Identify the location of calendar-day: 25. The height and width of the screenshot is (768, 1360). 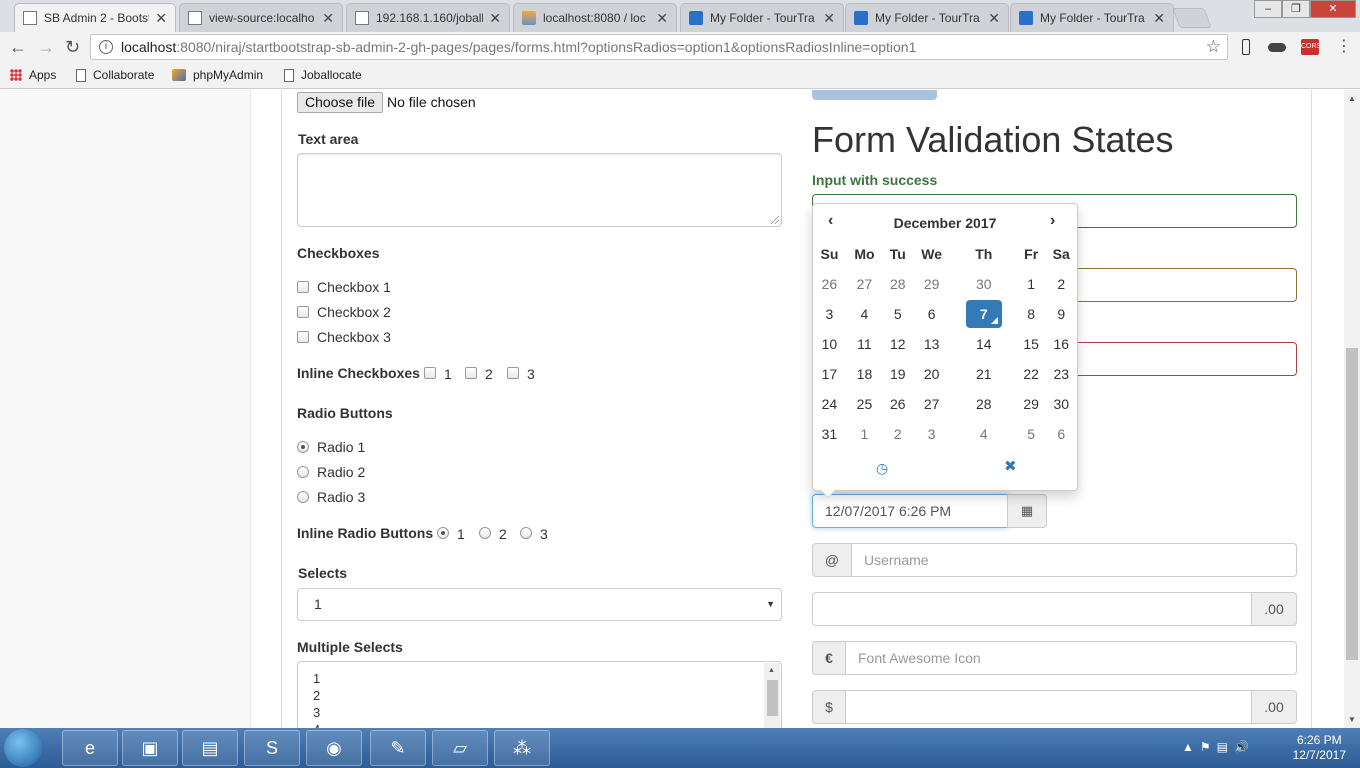
(864, 404).